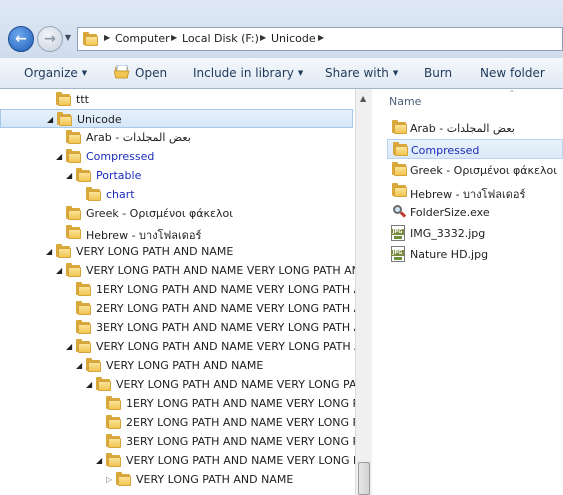  I want to click on tree-item: Hebrew - บางโฟลเดอร์, so click(177, 232).